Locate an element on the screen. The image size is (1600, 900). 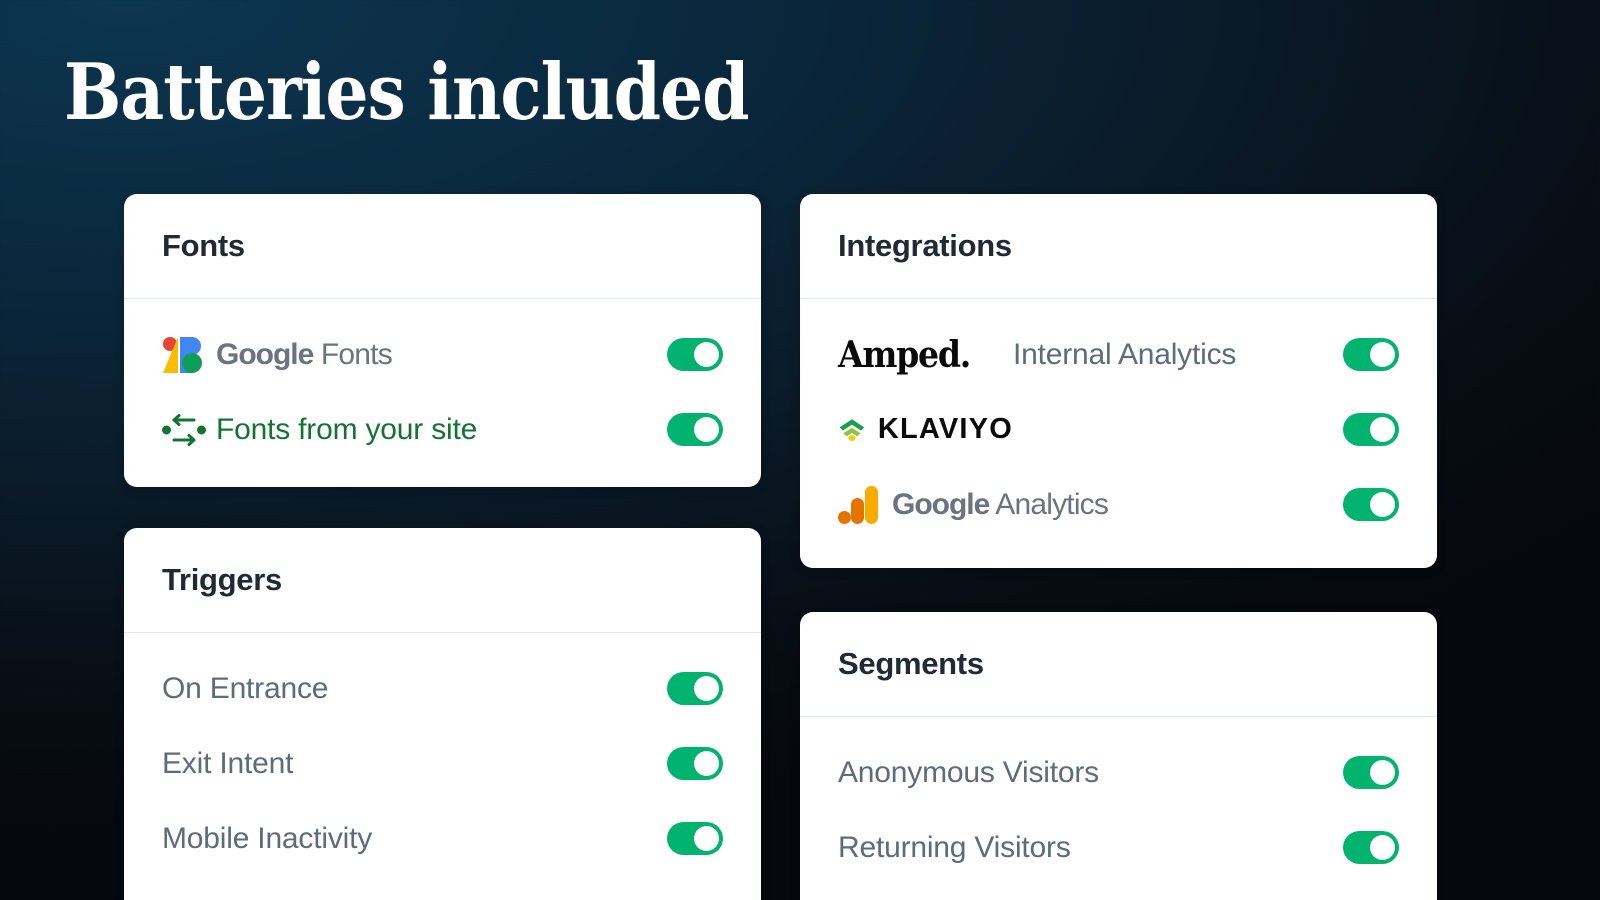
fonts-card-title: Fonts is located at coordinates (203, 245).